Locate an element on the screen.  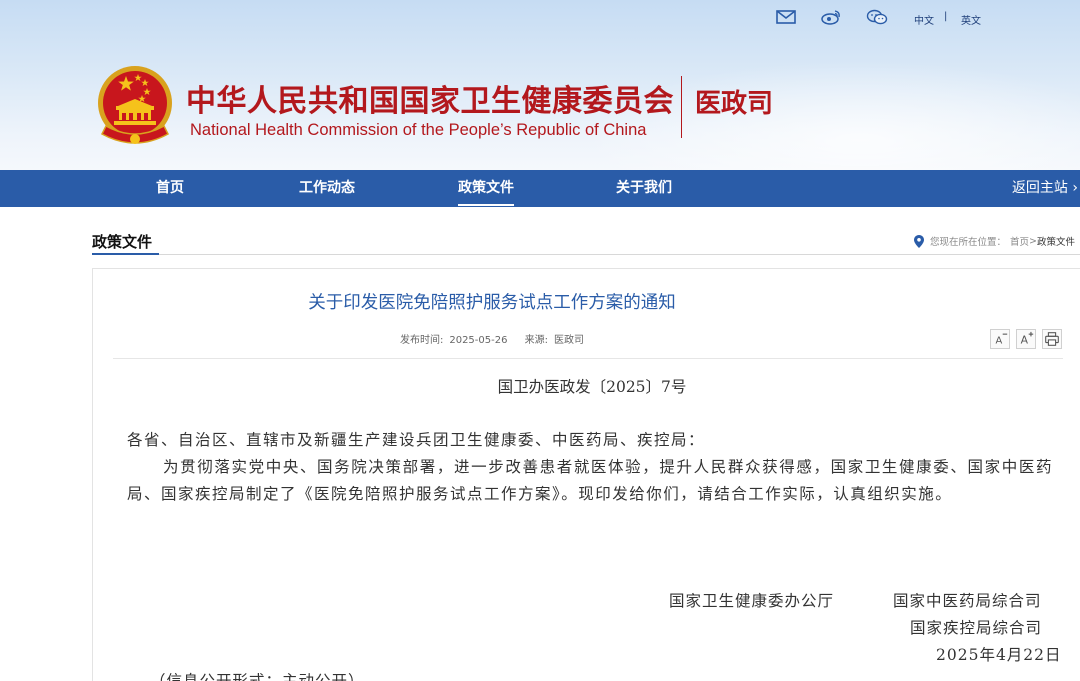
breadcrumb-home: 首页 is located at coordinates (1019, 241).